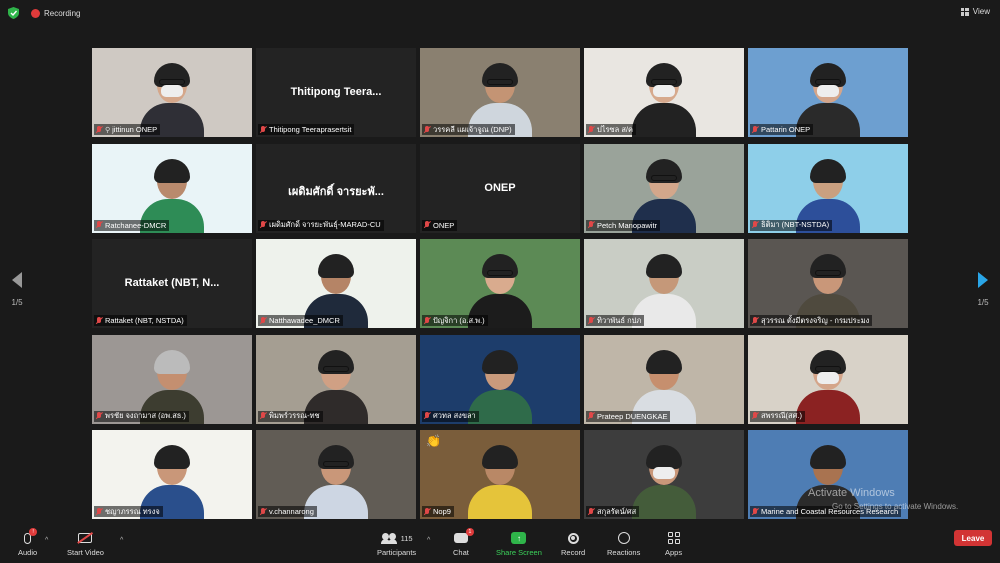 The width and height of the screenshot is (1000, 563). I want to click on share-screen-icon: ↑, so click(519, 538).